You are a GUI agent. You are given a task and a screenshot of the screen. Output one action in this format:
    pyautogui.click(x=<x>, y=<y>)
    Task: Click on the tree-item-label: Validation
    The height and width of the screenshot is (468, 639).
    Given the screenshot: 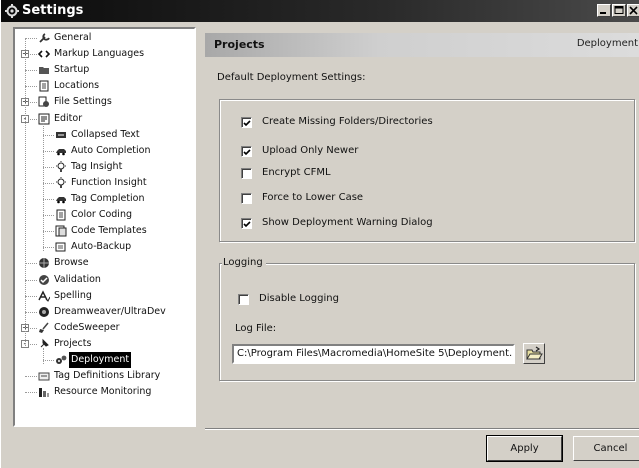 What is the action you would take?
    pyautogui.click(x=77, y=279)
    